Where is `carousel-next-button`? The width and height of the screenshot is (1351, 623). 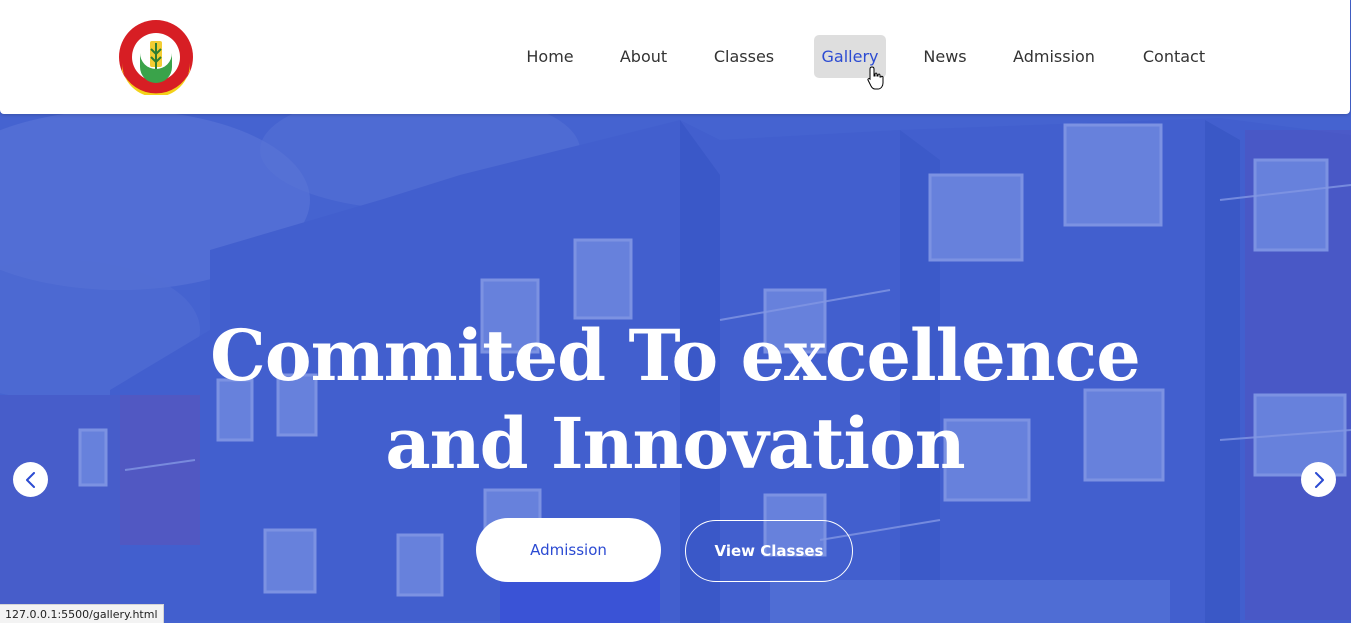 carousel-next-button is located at coordinates (1318, 479).